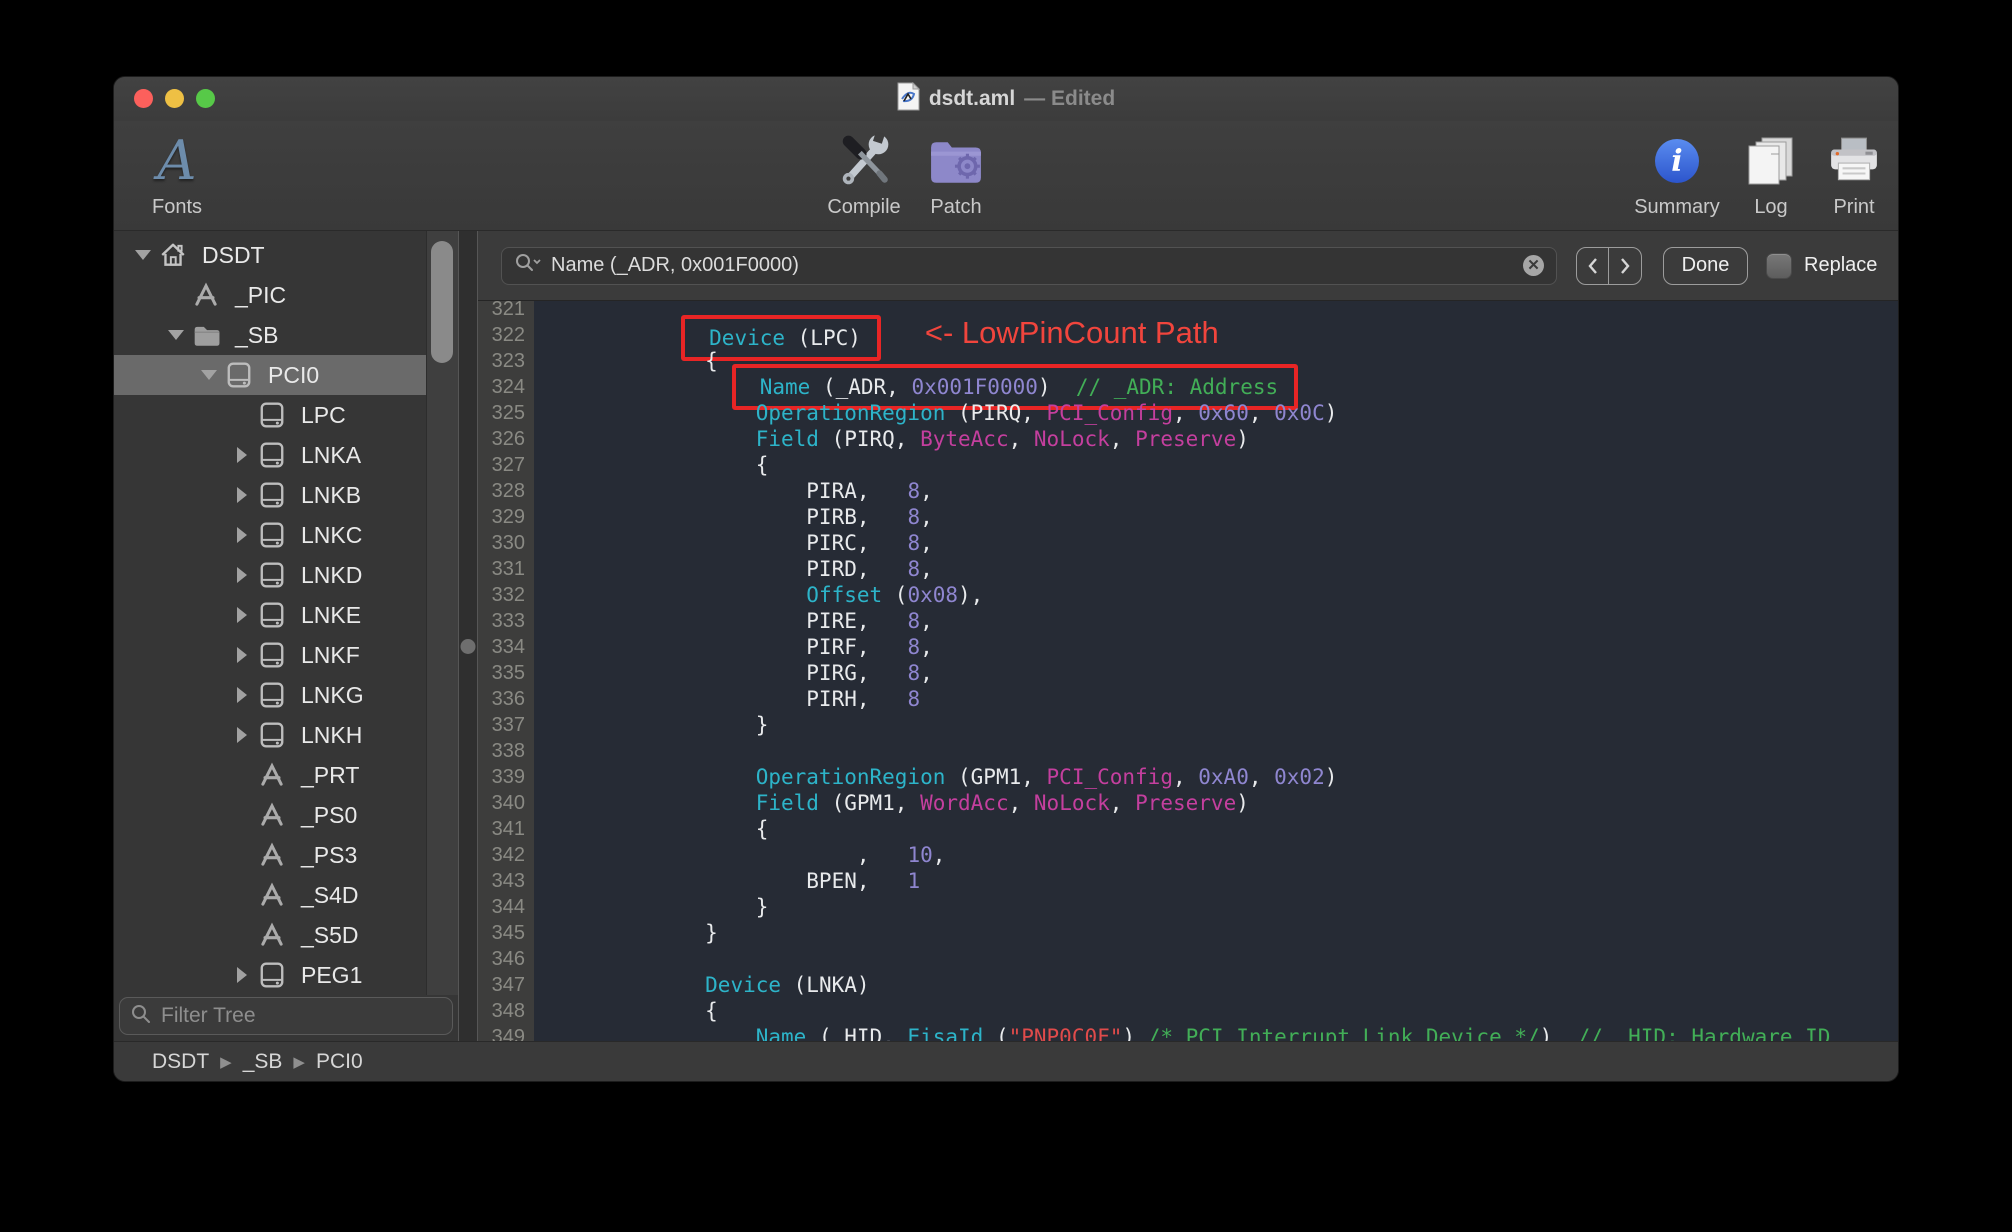 The height and width of the screenshot is (1232, 2012). Describe the element at coordinates (286, 1016) in the screenshot. I see `filter-tree-field: Filter Tree` at that location.